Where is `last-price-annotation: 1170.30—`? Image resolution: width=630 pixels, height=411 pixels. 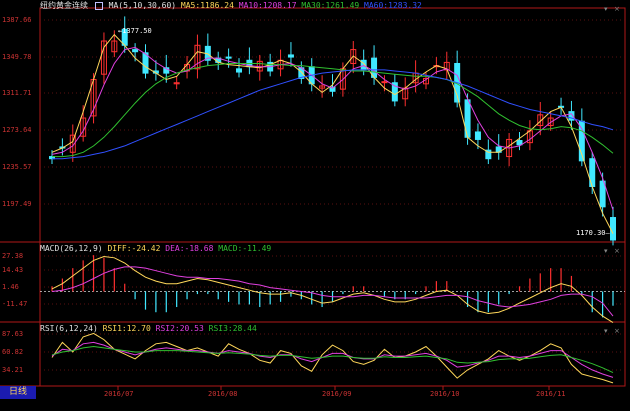 last-price-annotation: 1170.30— is located at coordinates (593, 233).